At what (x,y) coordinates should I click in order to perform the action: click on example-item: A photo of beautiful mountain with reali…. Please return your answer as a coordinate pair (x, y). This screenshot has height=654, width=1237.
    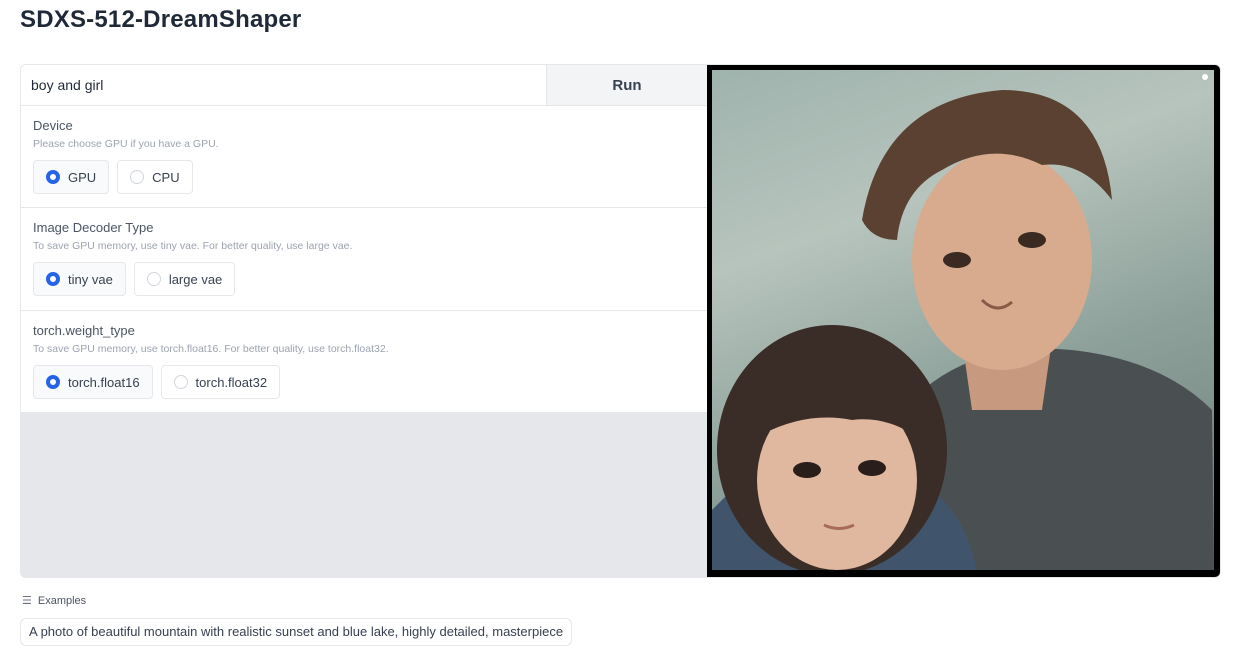
    Looking at the image, I should click on (296, 632).